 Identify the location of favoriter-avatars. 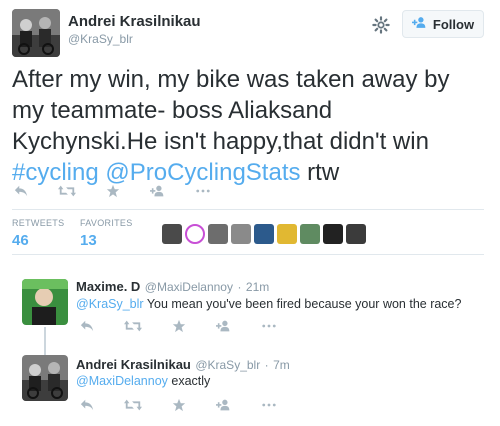
(264, 234).